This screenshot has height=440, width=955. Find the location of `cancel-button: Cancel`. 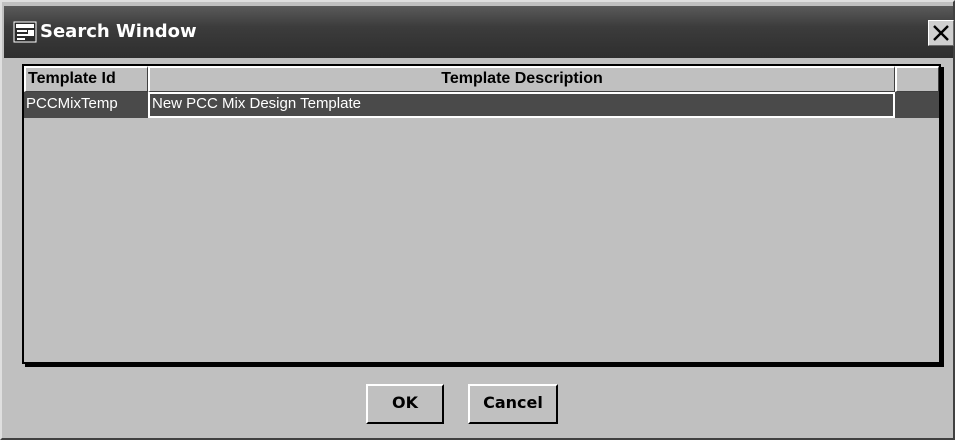

cancel-button: Cancel is located at coordinates (513, 404).